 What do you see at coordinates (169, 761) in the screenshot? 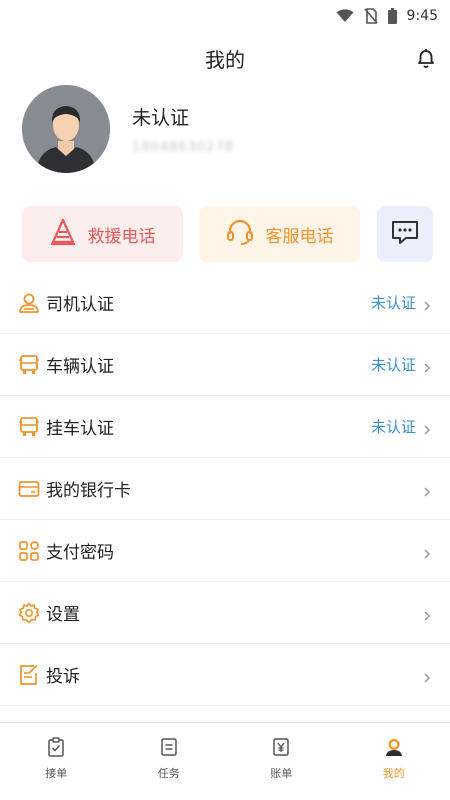
I see `nav-item-tasks: 任务` at bounding box center [169, 761].